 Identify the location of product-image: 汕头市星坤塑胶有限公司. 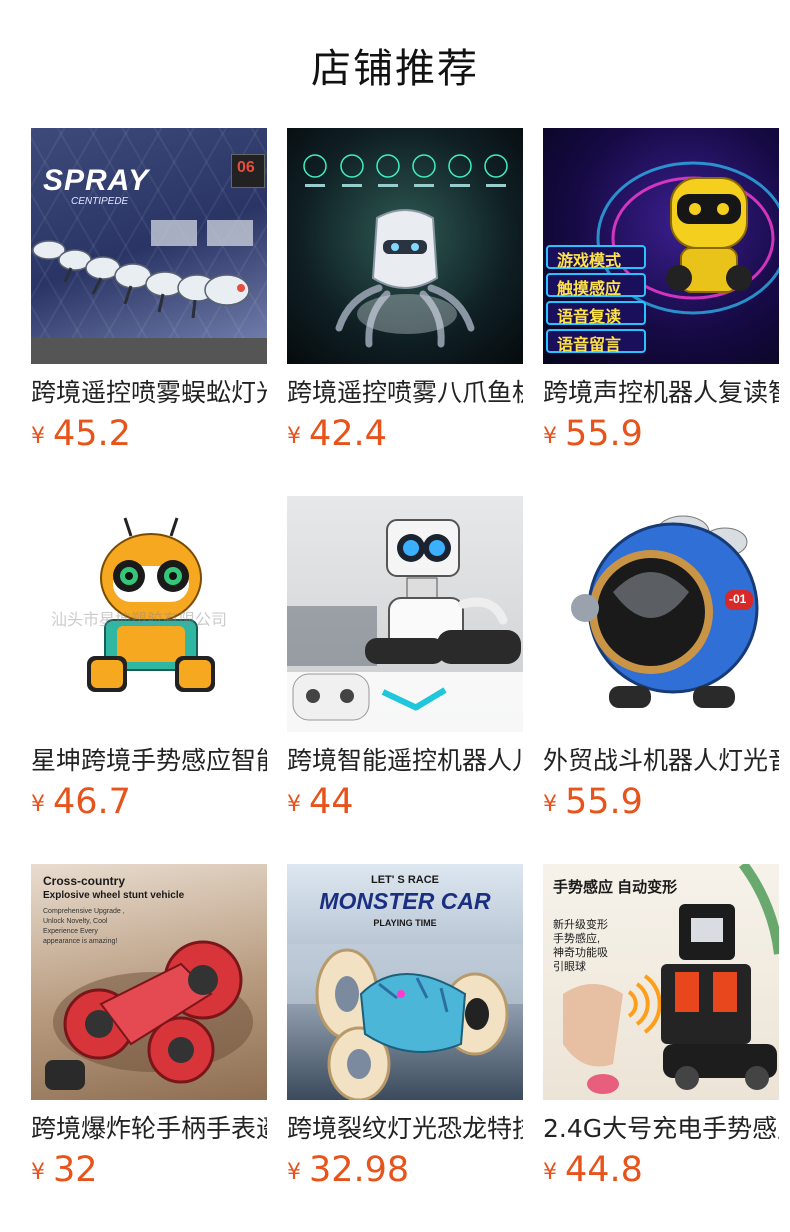
(149, 614).